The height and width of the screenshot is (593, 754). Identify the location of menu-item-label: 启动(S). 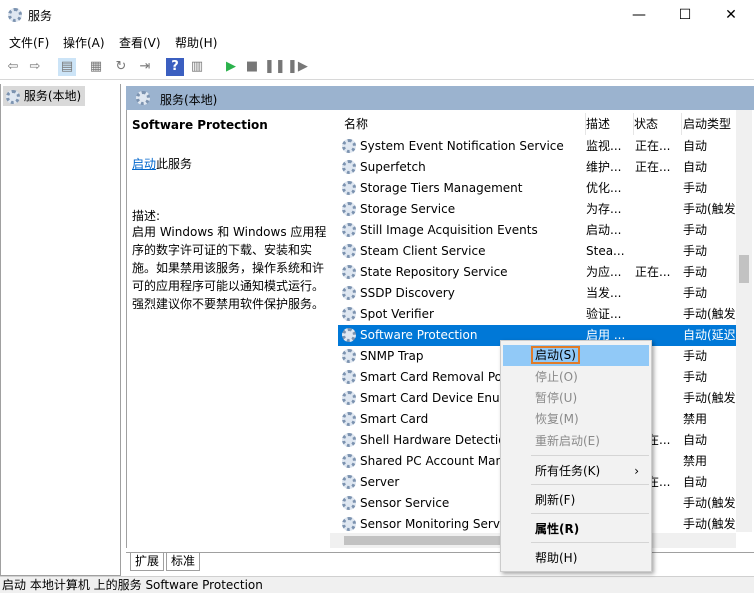
(555, 355).